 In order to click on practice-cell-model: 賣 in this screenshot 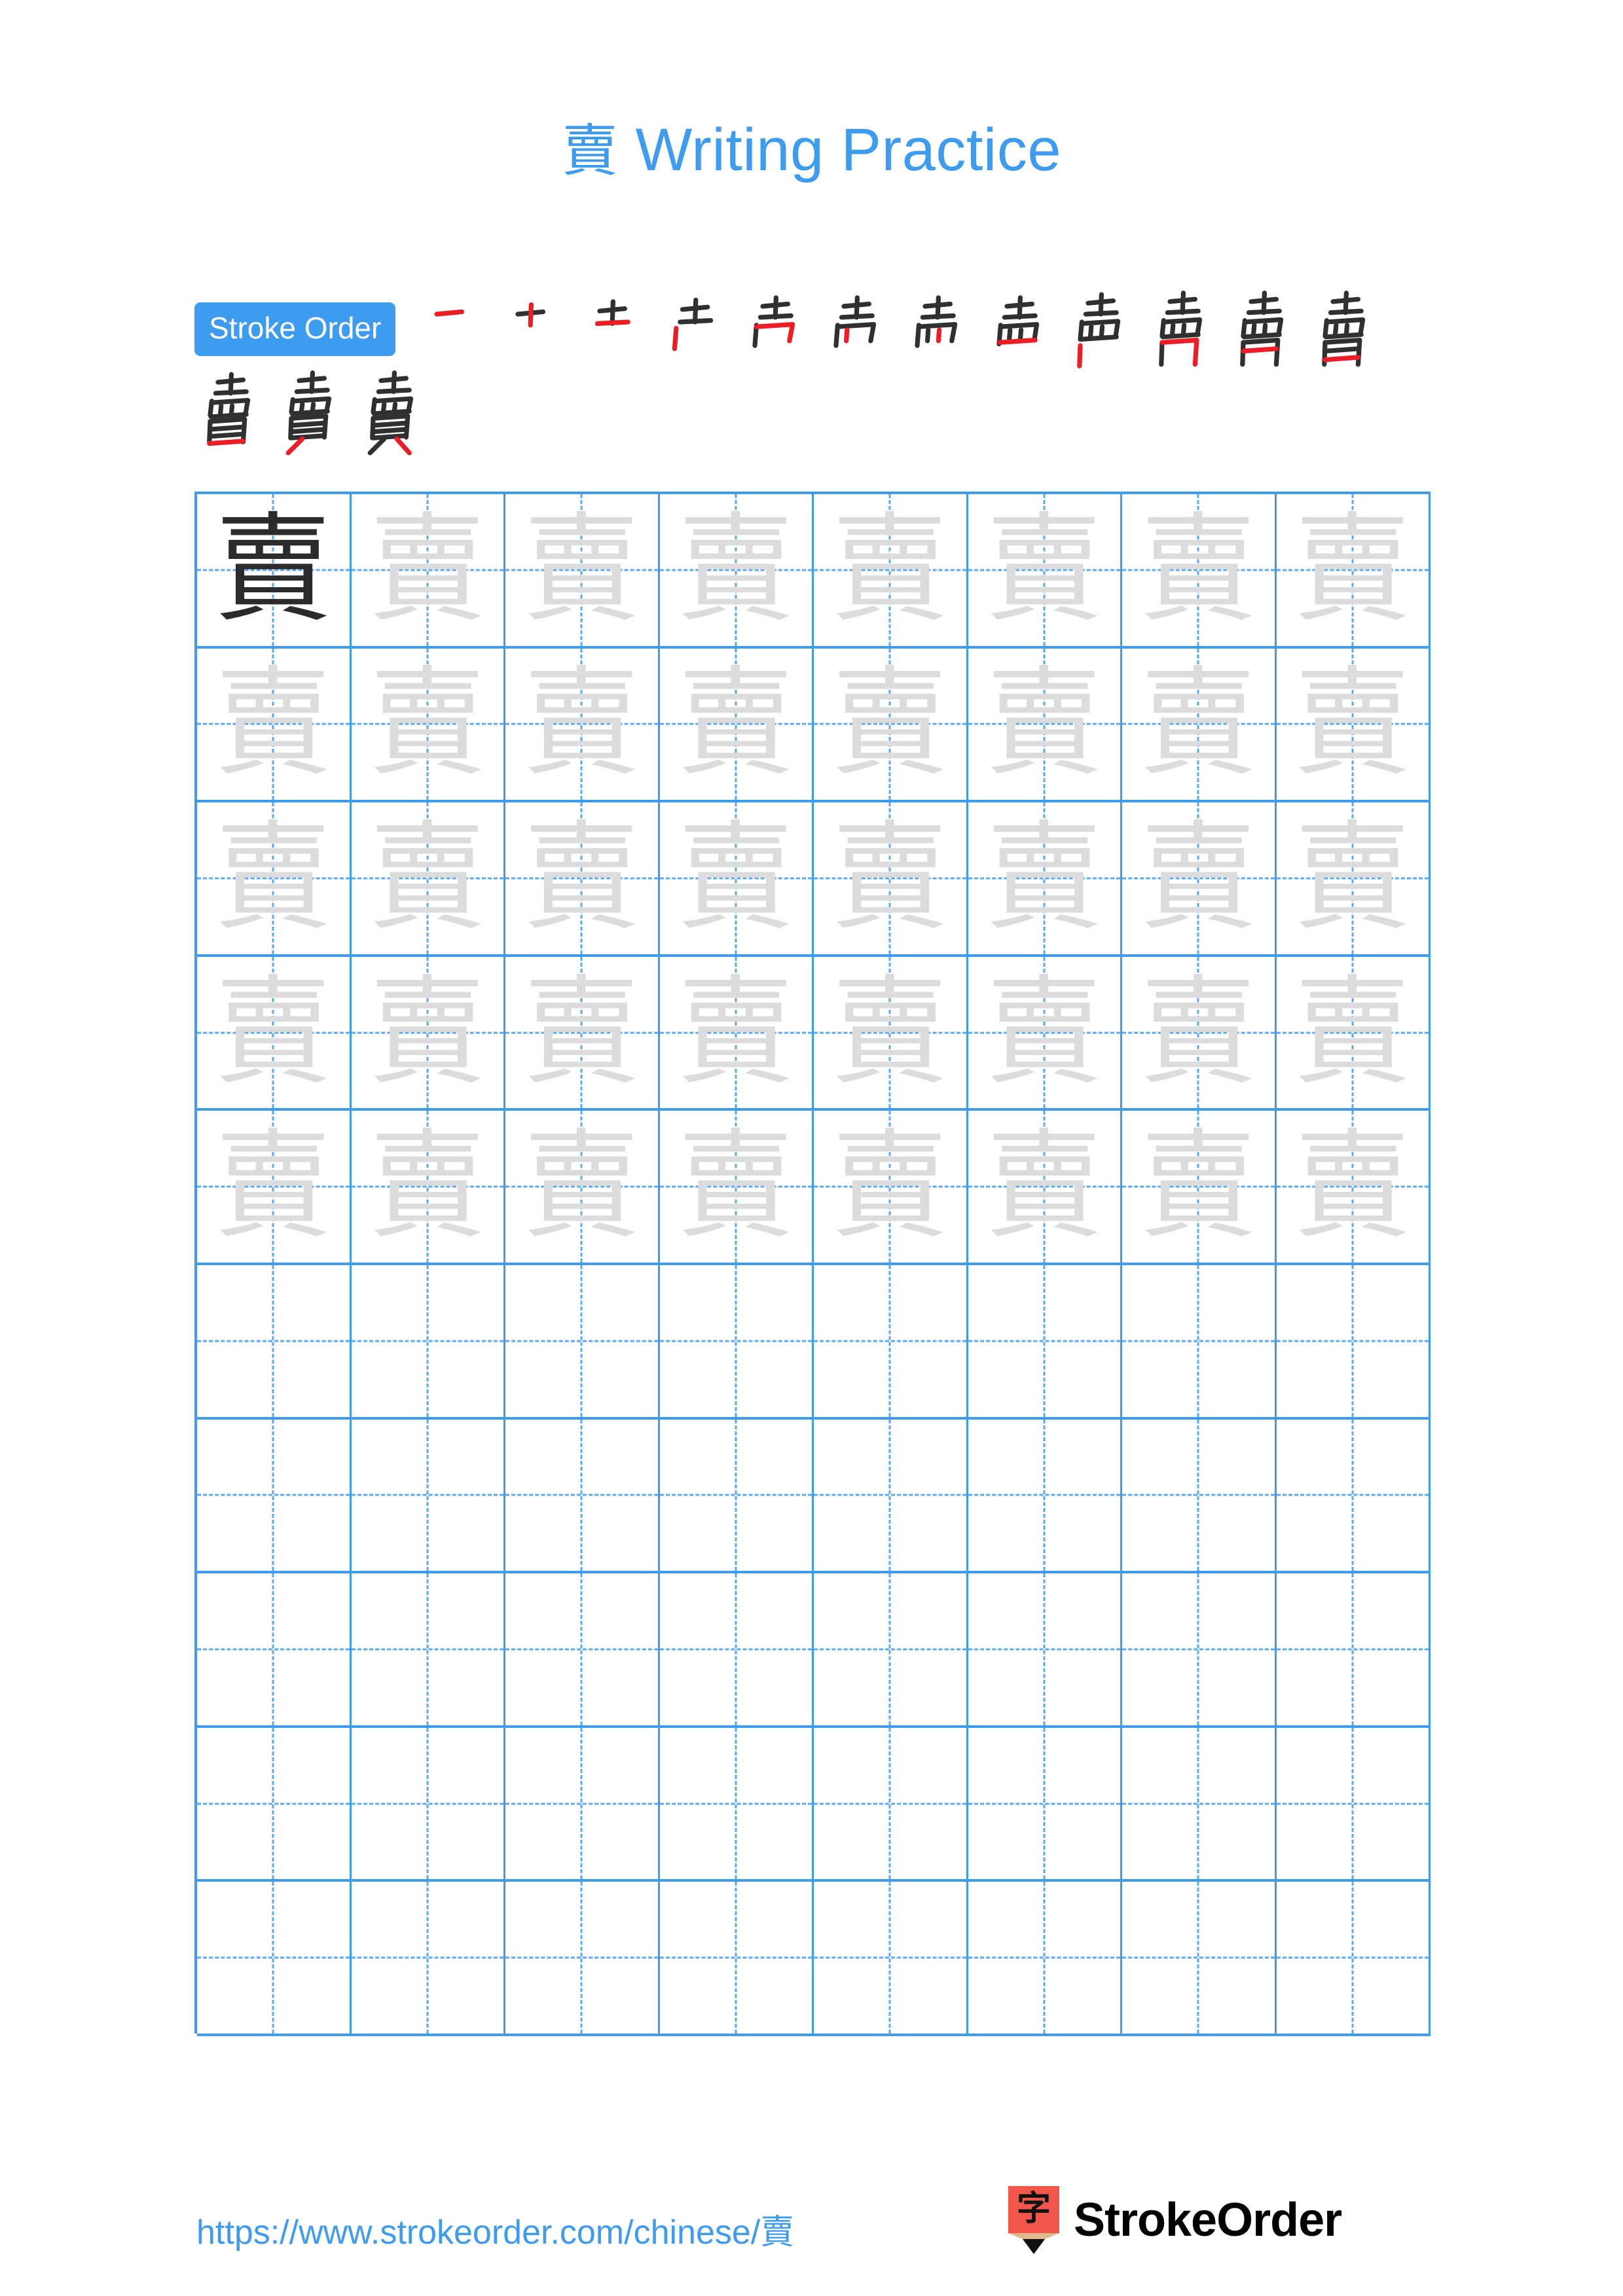, I will do `click(274, 570)`.